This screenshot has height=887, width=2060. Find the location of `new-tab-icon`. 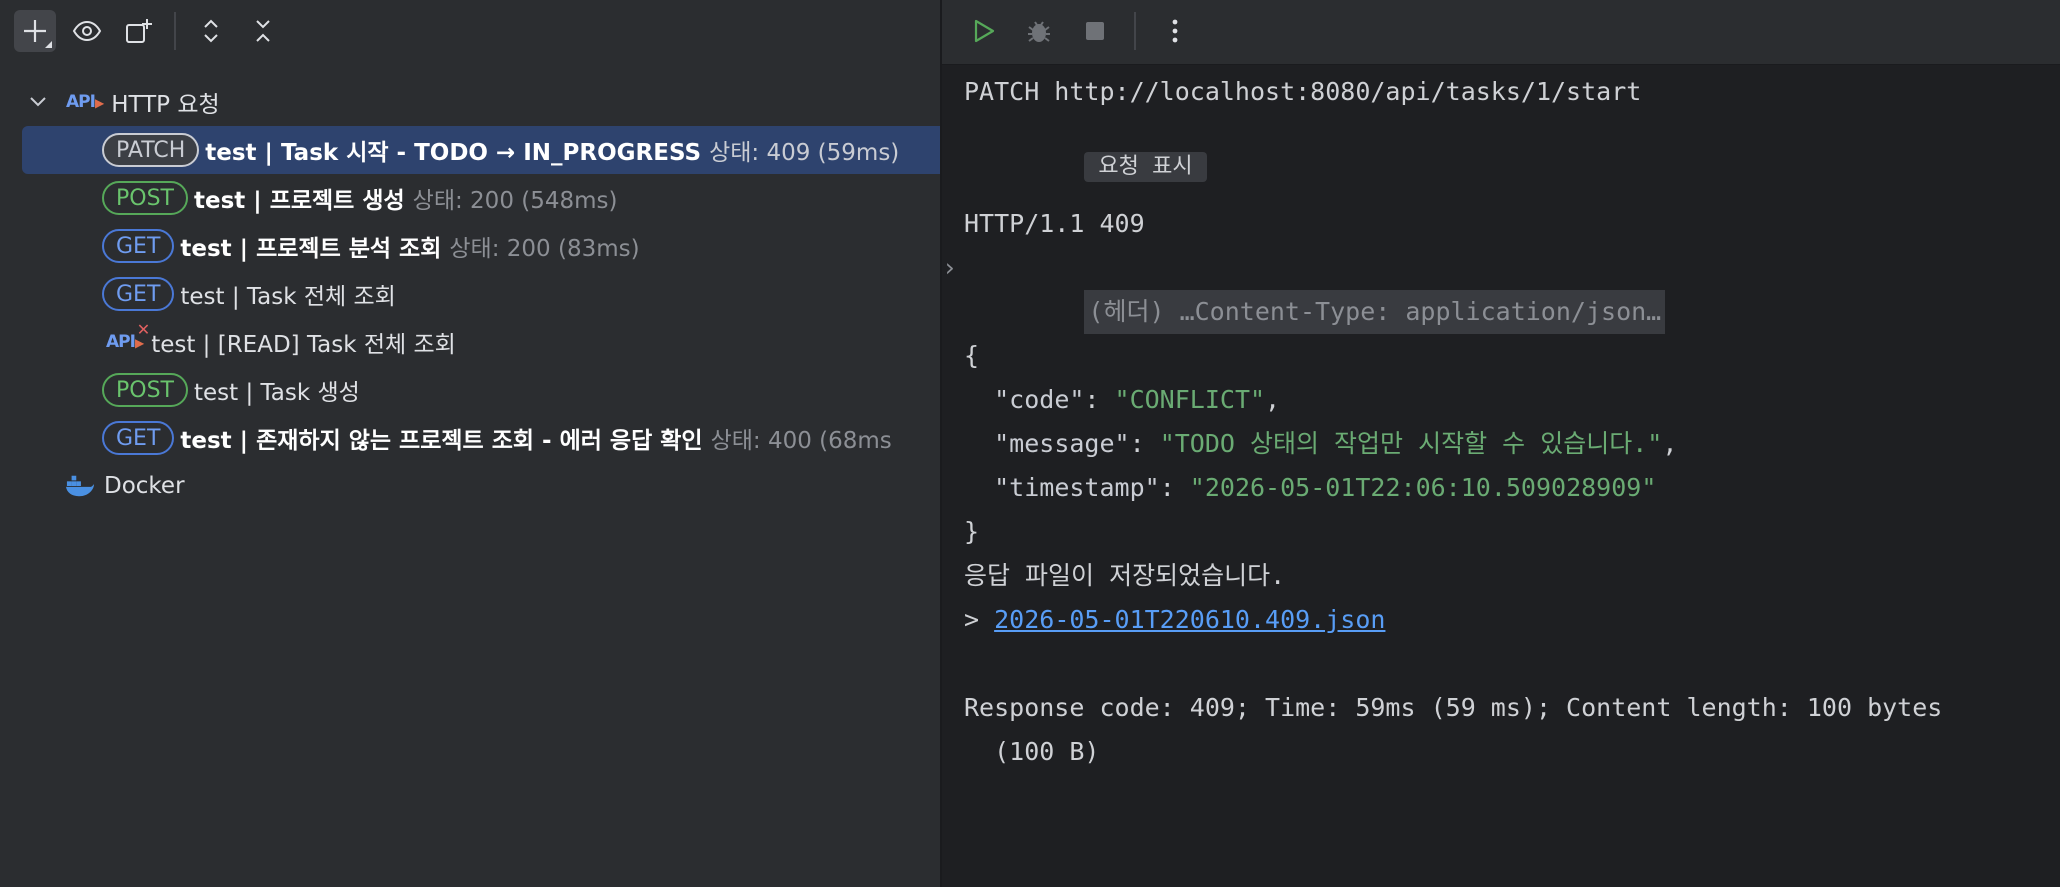

new-tab-icon is located at coordinates (139, 31).